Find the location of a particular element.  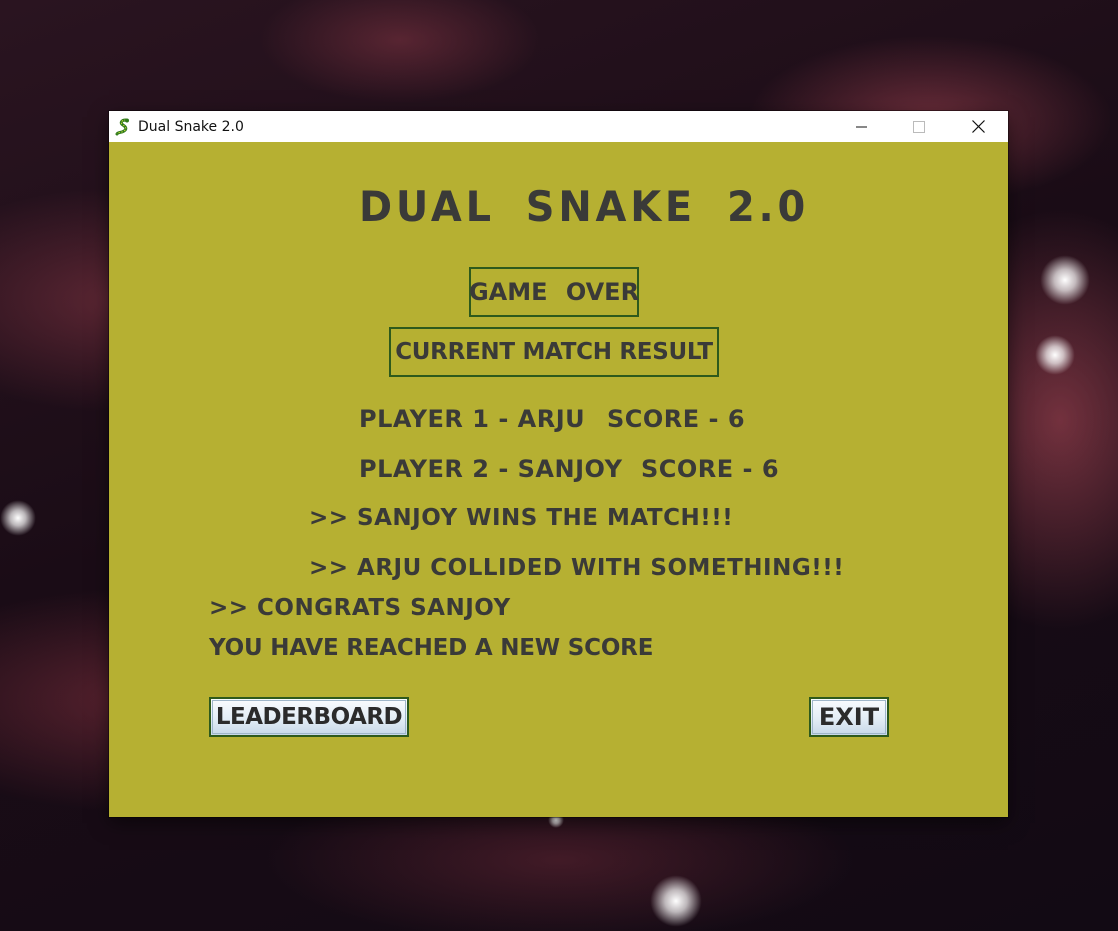

player1-score: SCORE - 6 is located at coordinates (676, 419).